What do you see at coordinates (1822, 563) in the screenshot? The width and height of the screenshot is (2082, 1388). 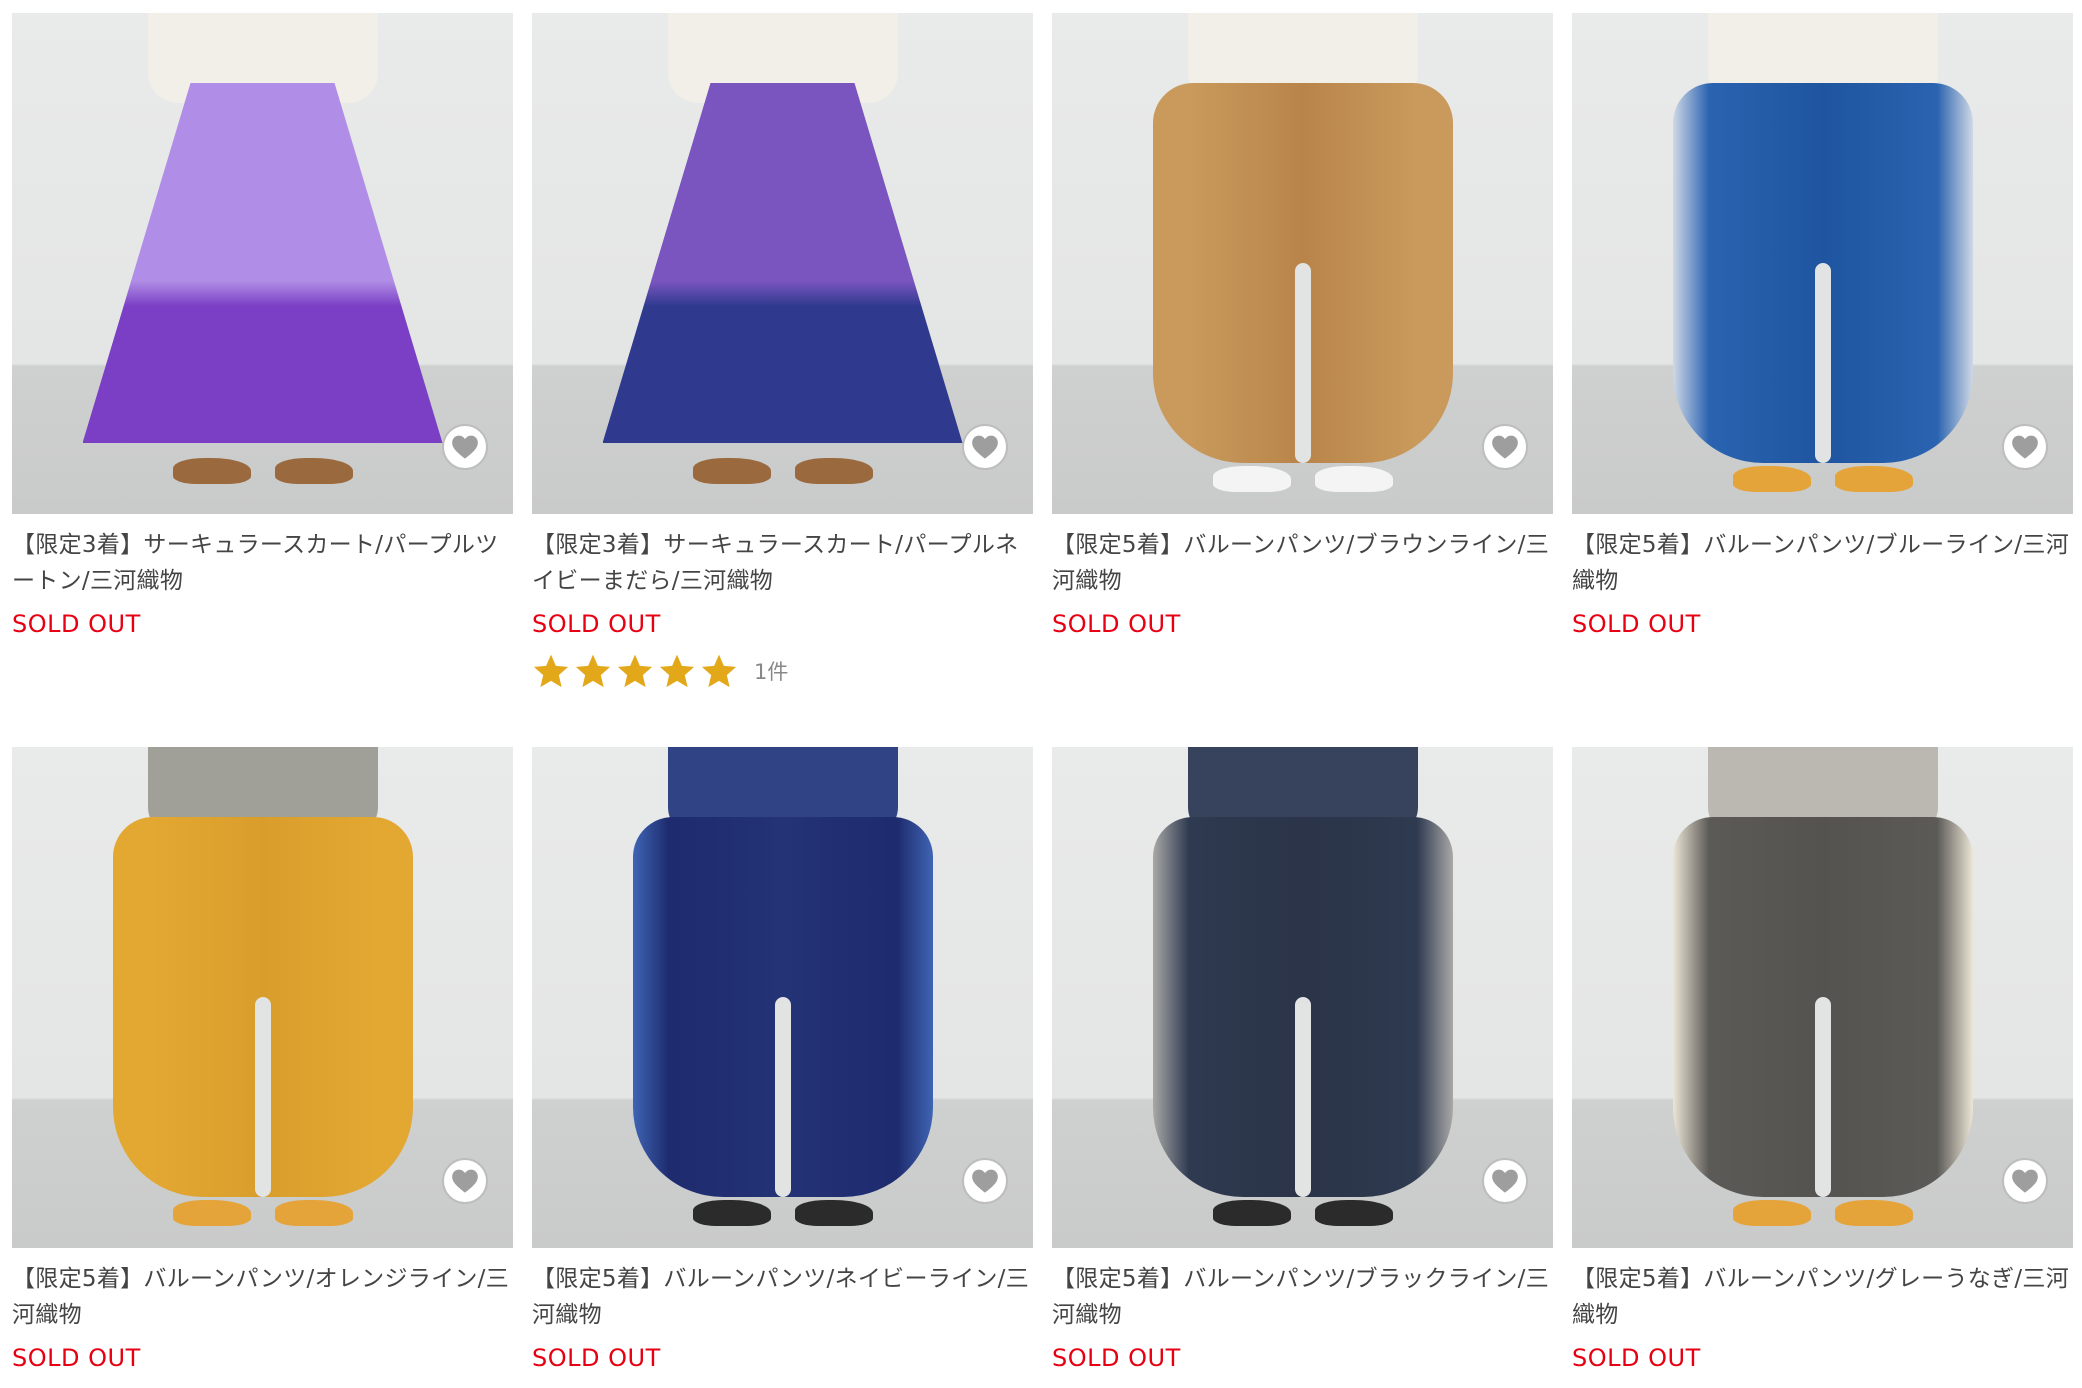 I see `product-title: 【限定5着】バルーンパンツ/ブルーライン/三河織物` at bounding box center [1822, 563].